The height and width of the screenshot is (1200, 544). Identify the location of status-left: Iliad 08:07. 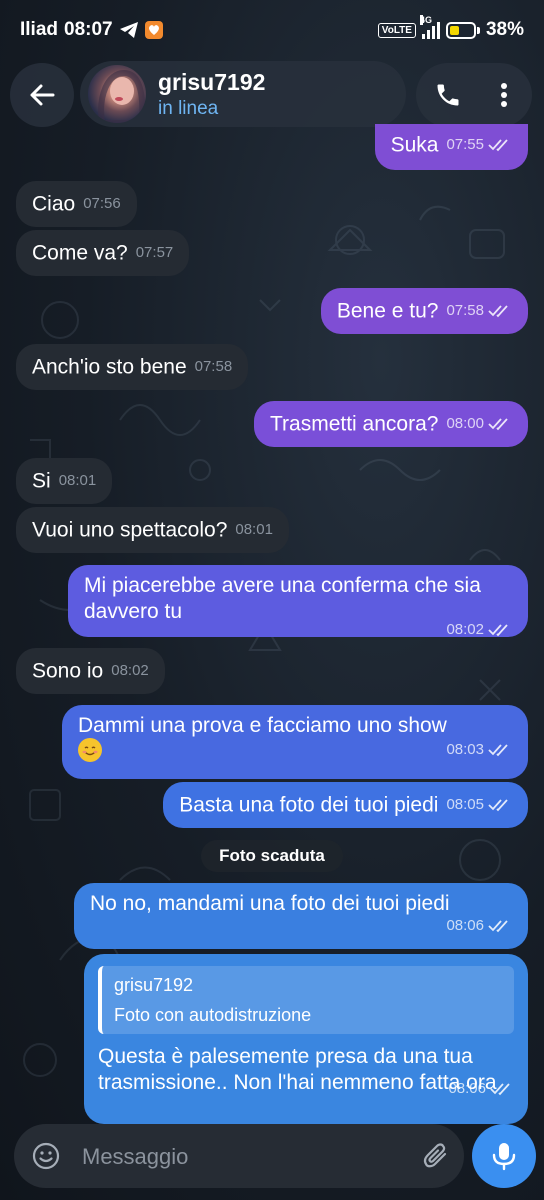
(91, 30).